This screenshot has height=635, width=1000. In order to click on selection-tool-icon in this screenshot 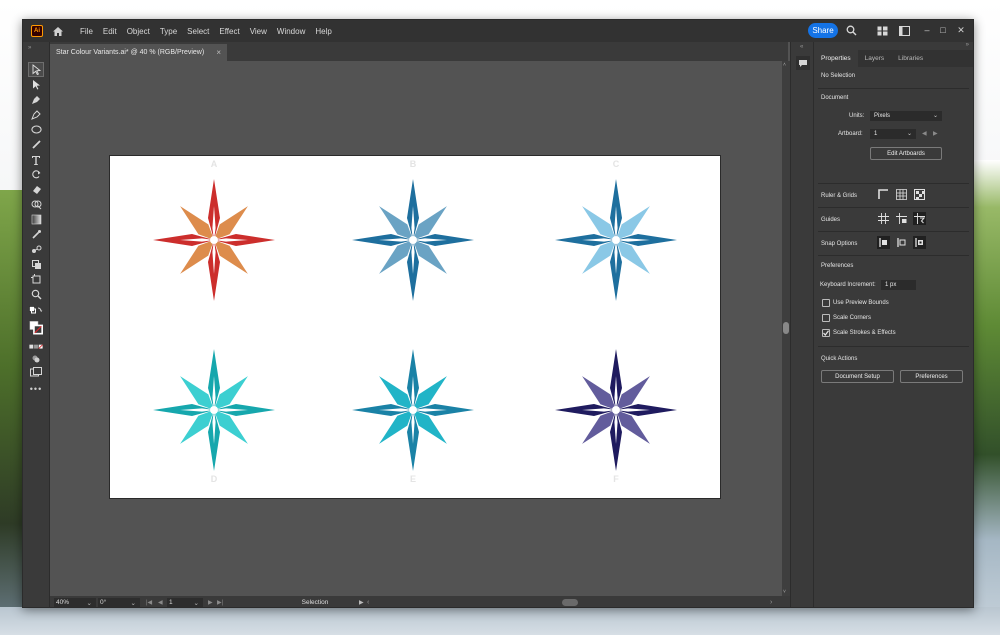, I will do `click(36, 69)`.